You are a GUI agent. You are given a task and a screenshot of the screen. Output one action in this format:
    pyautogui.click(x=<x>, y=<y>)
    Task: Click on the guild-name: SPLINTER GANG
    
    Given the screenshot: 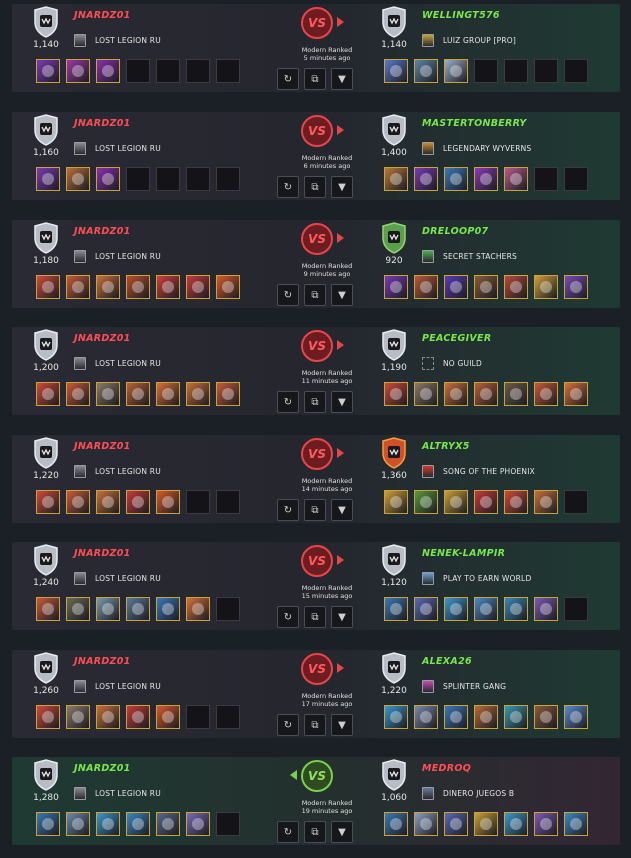 What is the action you would take?
    pyautogui.click(x=474, y=686)
    